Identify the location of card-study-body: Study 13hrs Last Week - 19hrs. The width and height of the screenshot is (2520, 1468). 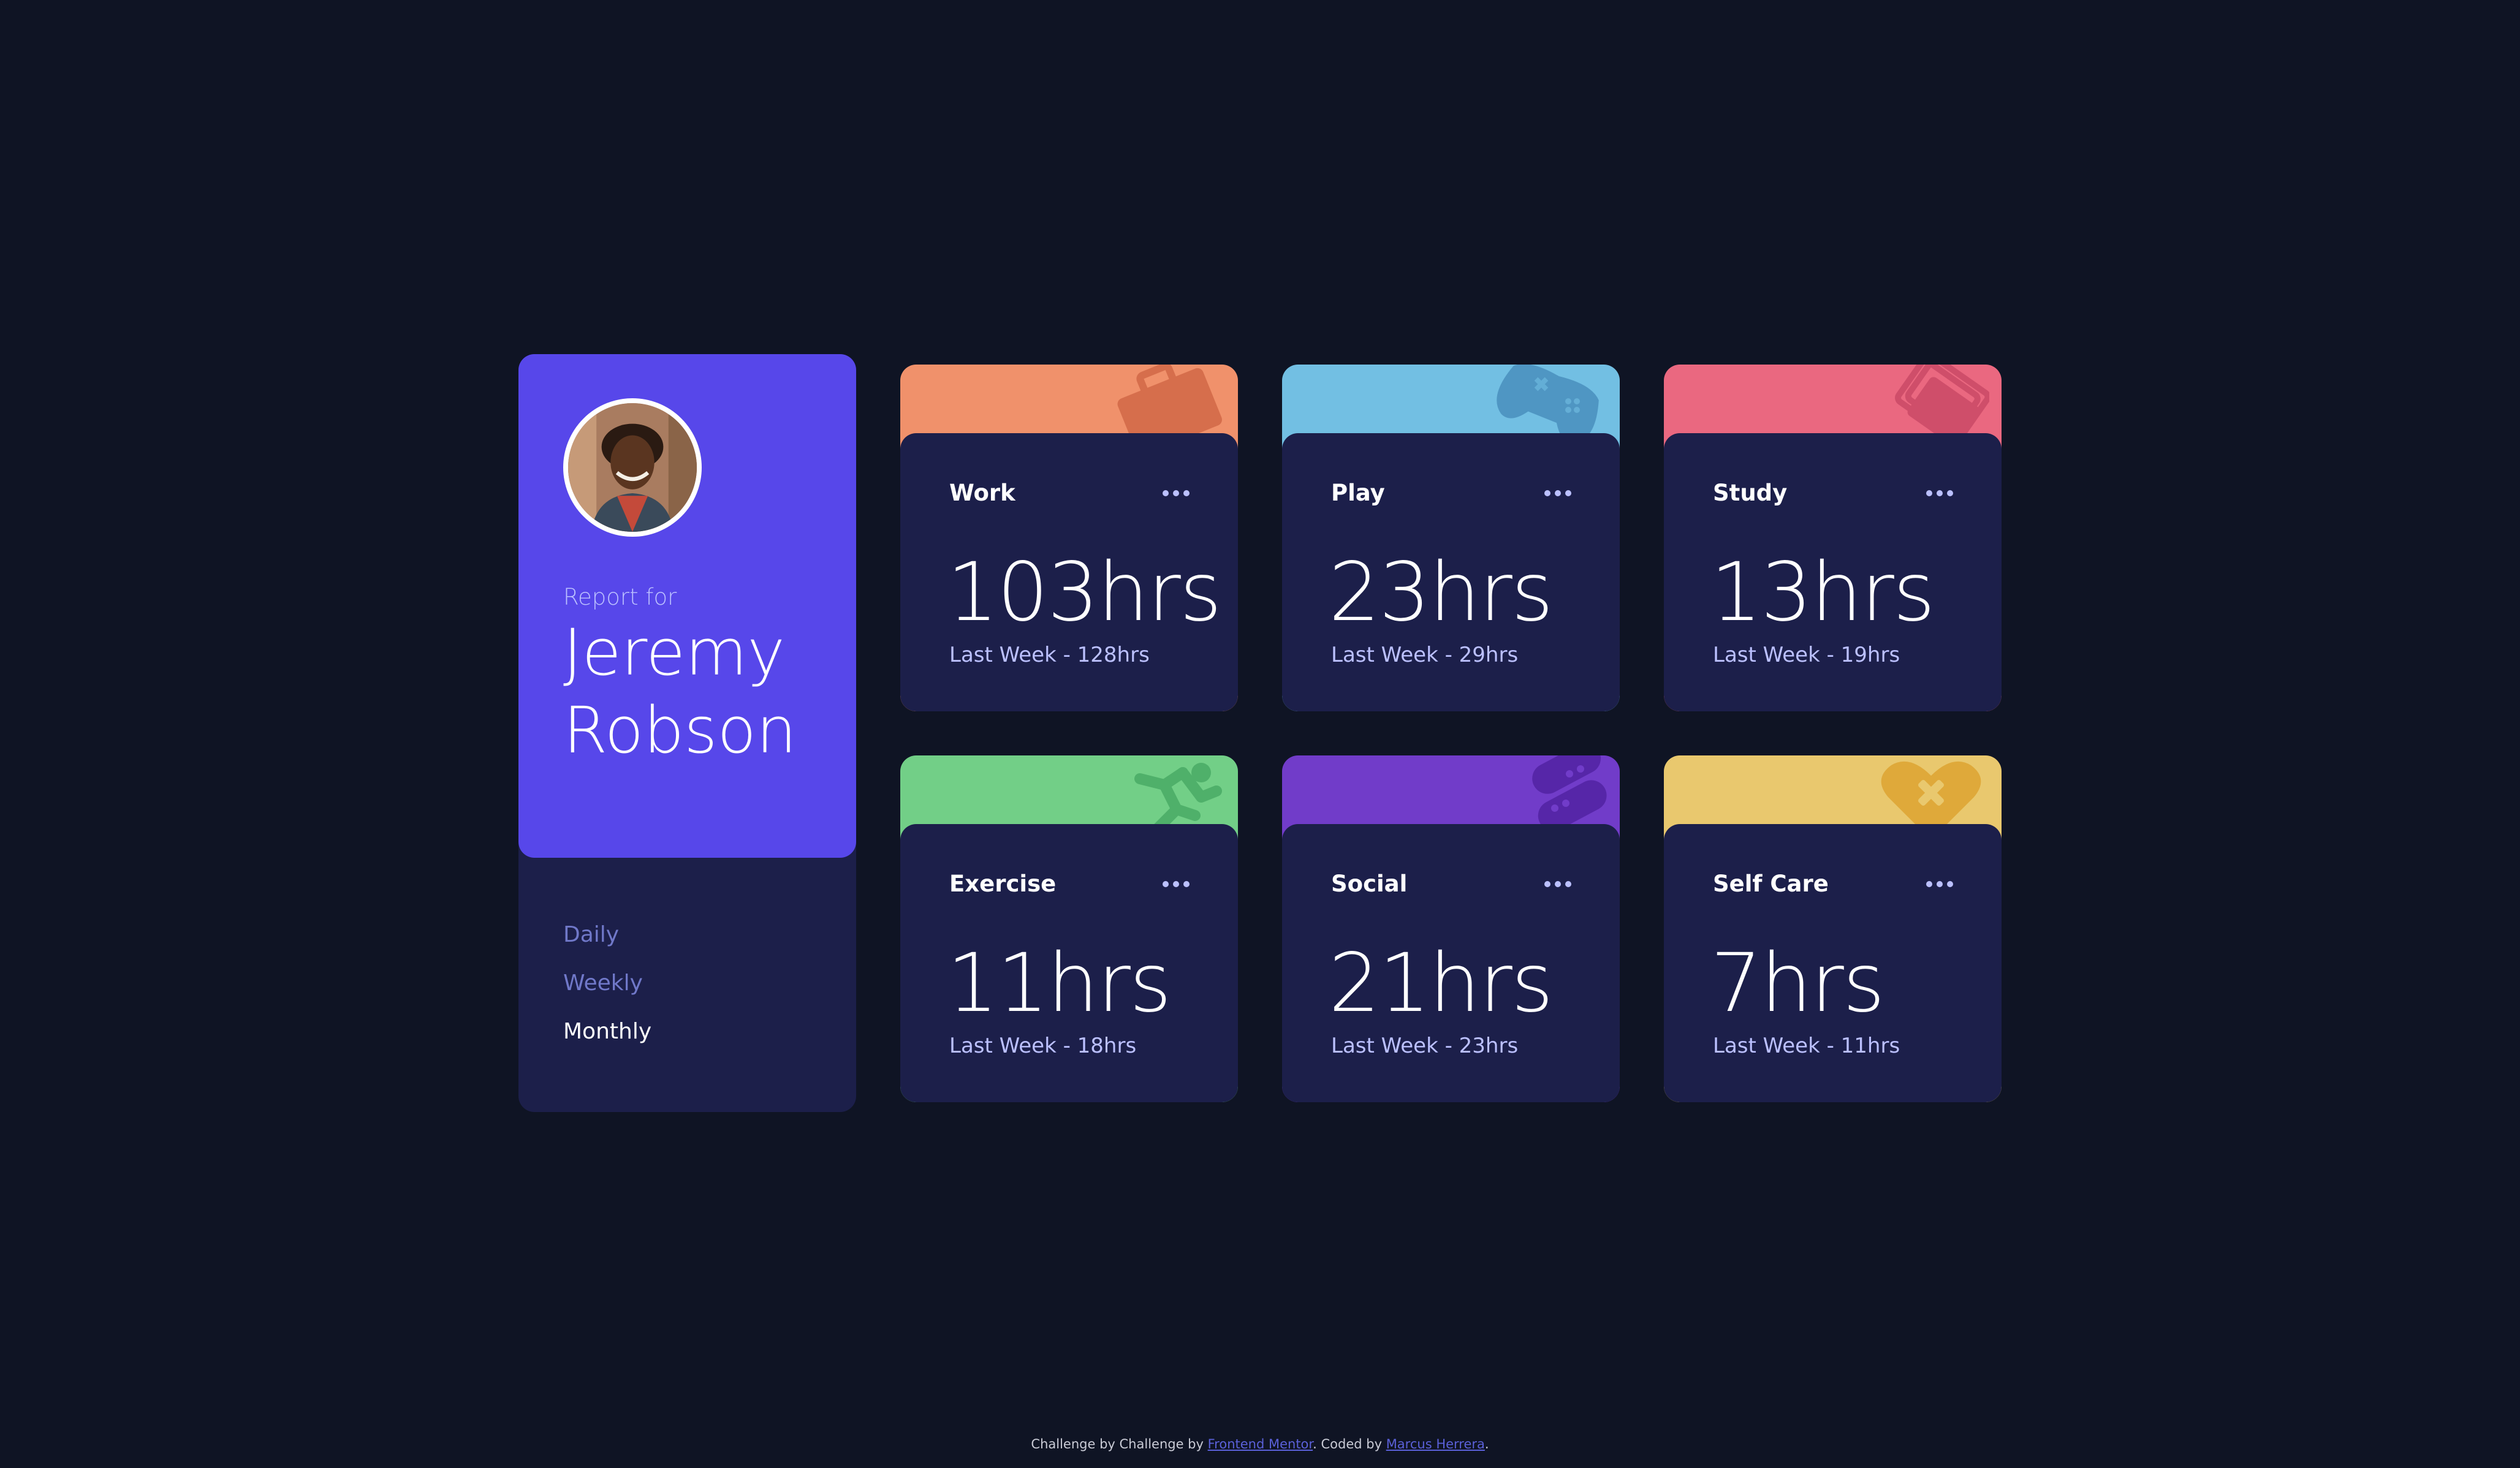
(1833, 572).